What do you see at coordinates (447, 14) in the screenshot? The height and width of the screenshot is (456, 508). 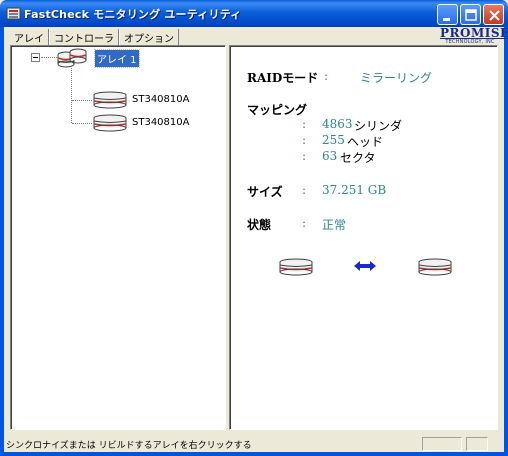 I see `minimize-button` at bounding box center [447, 14].